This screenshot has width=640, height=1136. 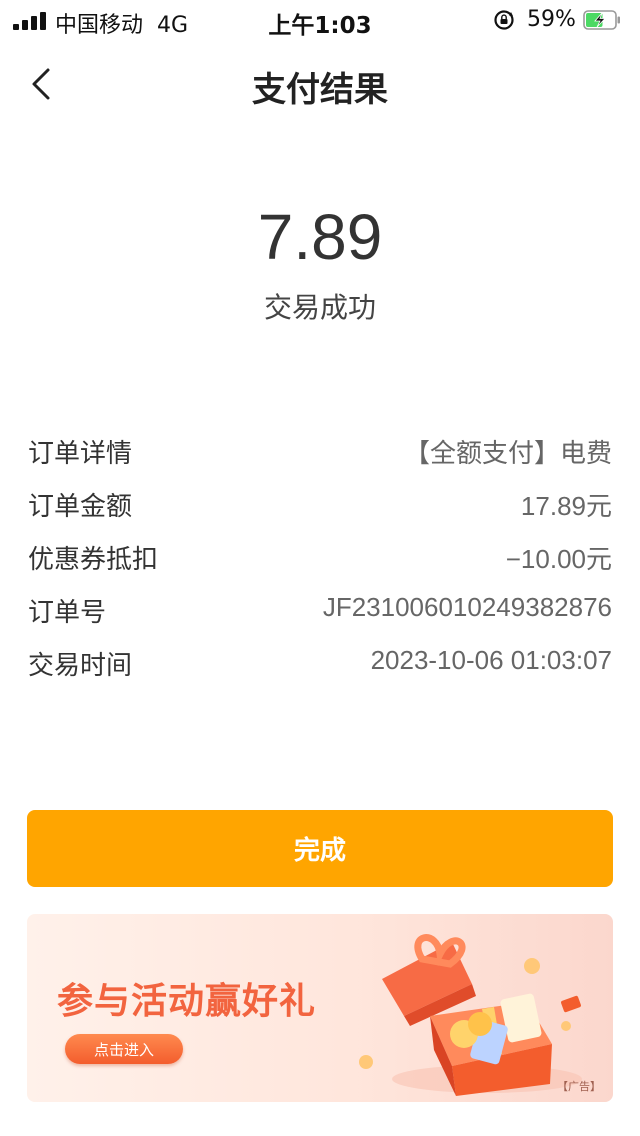 I want to click on detail-value: −10.00元, so click(x=558, y=559).